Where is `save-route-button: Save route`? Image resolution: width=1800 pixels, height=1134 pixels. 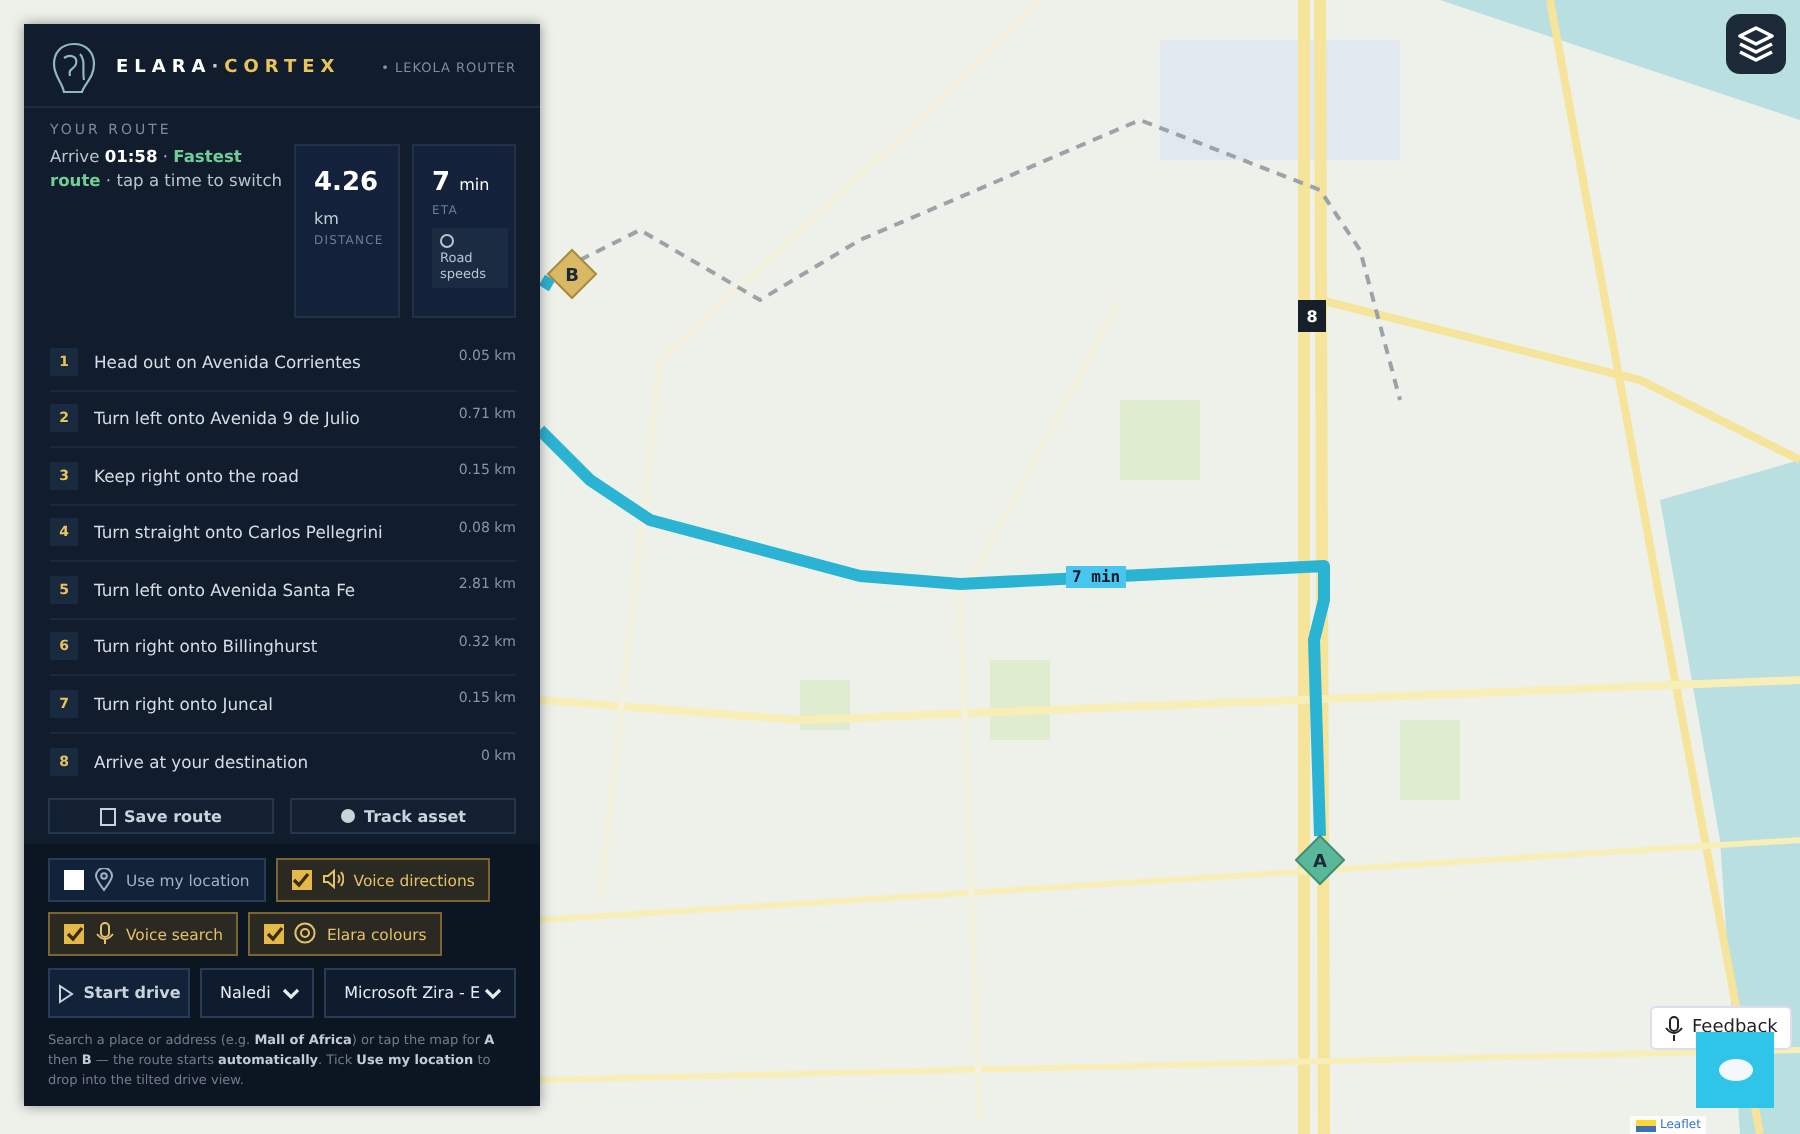 save-route-button: Save route is located at coordinates (161, 816).